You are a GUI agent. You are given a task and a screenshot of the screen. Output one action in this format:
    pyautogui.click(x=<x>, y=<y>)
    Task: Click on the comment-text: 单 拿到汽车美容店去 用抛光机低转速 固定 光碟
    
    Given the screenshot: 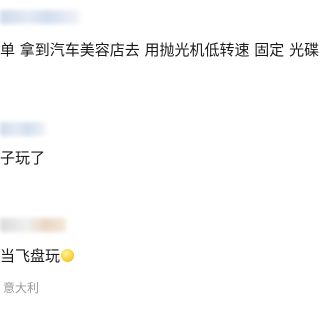 What is the action you would take?
    pyautogui.click(x=160, y=50)
    